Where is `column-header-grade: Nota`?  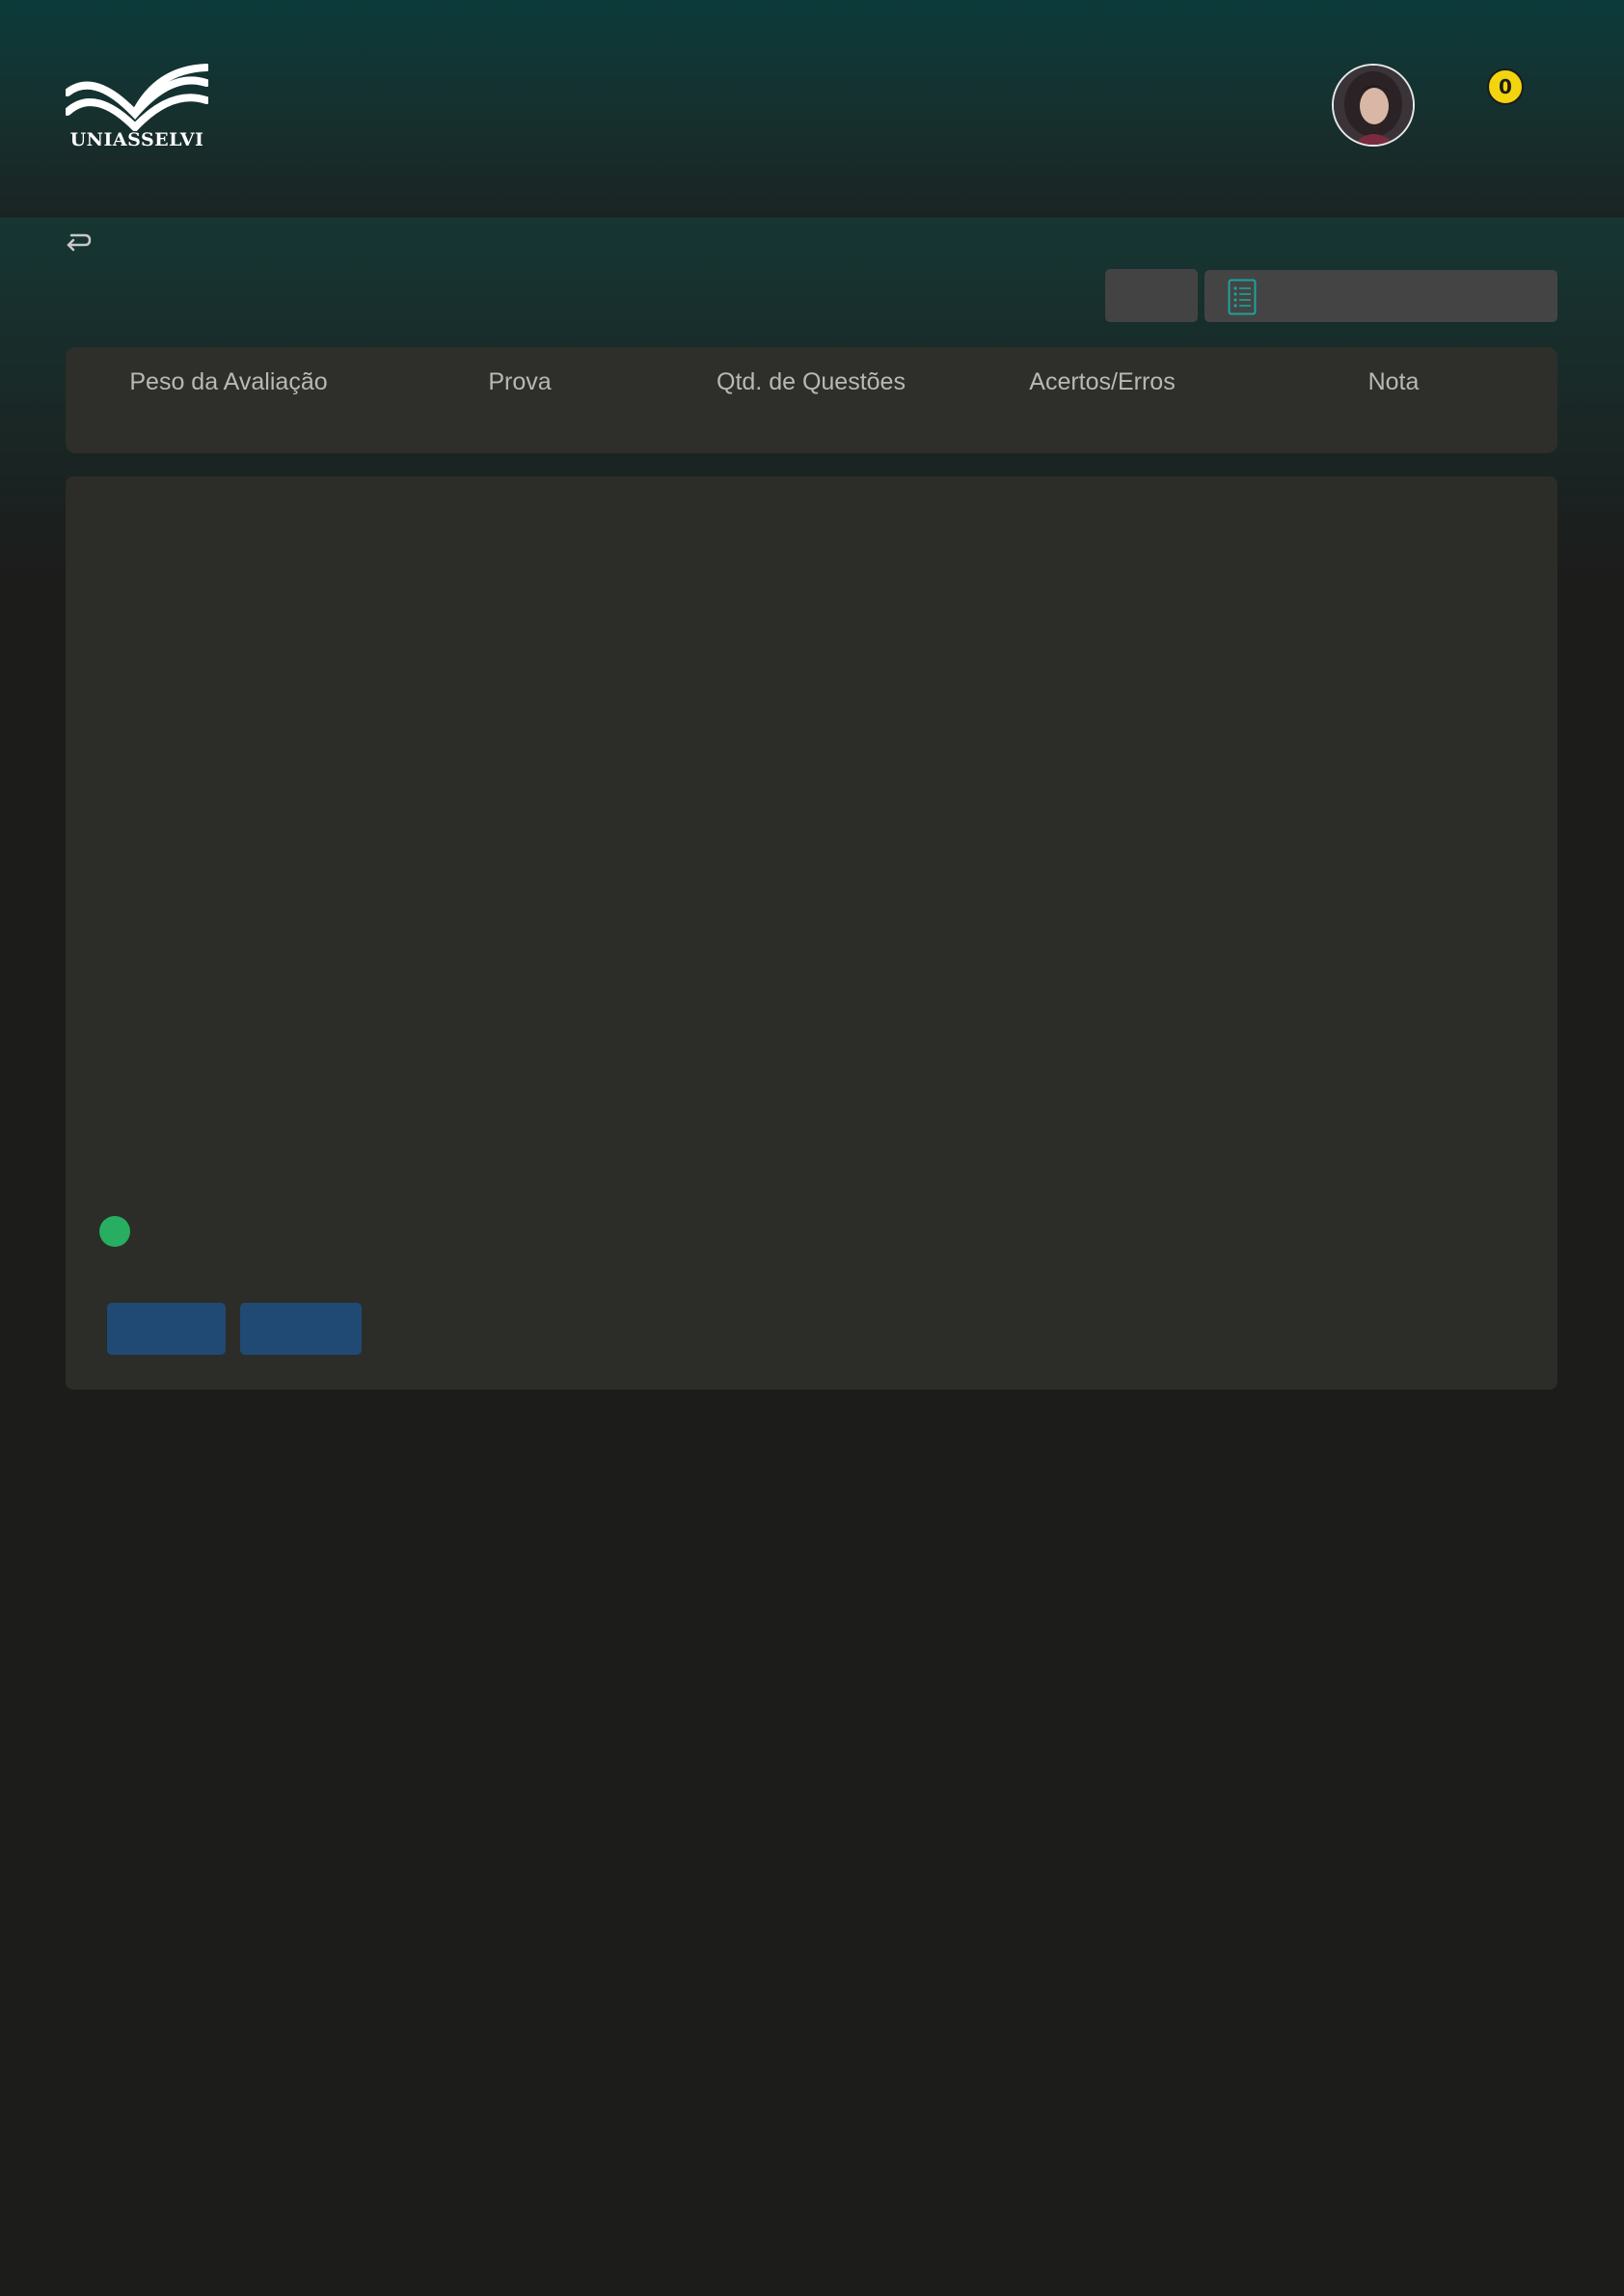
column-header-grade: Nota is located at coordinates (1393, 381).